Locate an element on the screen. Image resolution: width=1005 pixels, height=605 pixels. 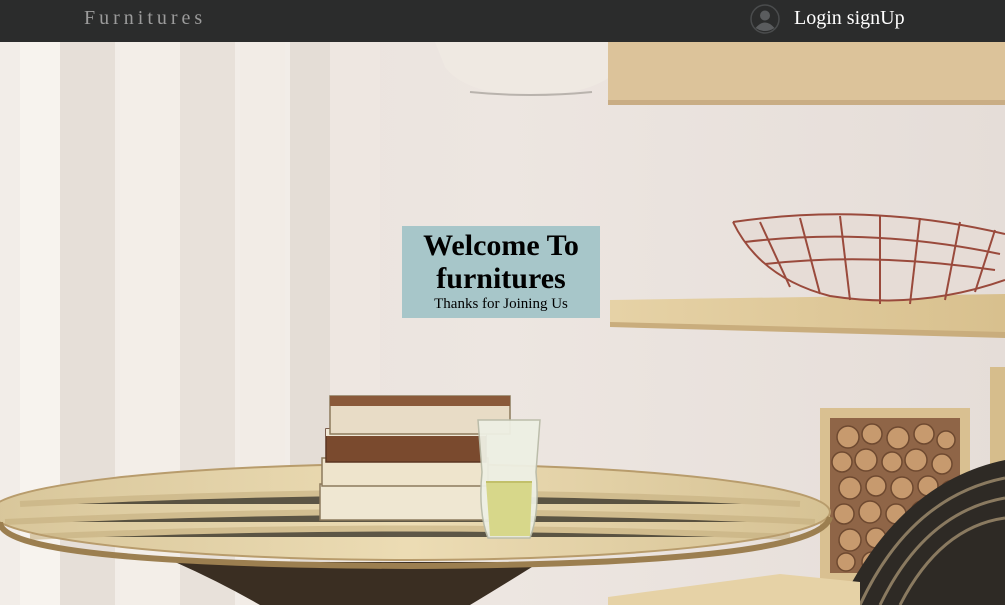
welcome-tagline: Thanks for Joining Us is located at coordinates (501, 304).